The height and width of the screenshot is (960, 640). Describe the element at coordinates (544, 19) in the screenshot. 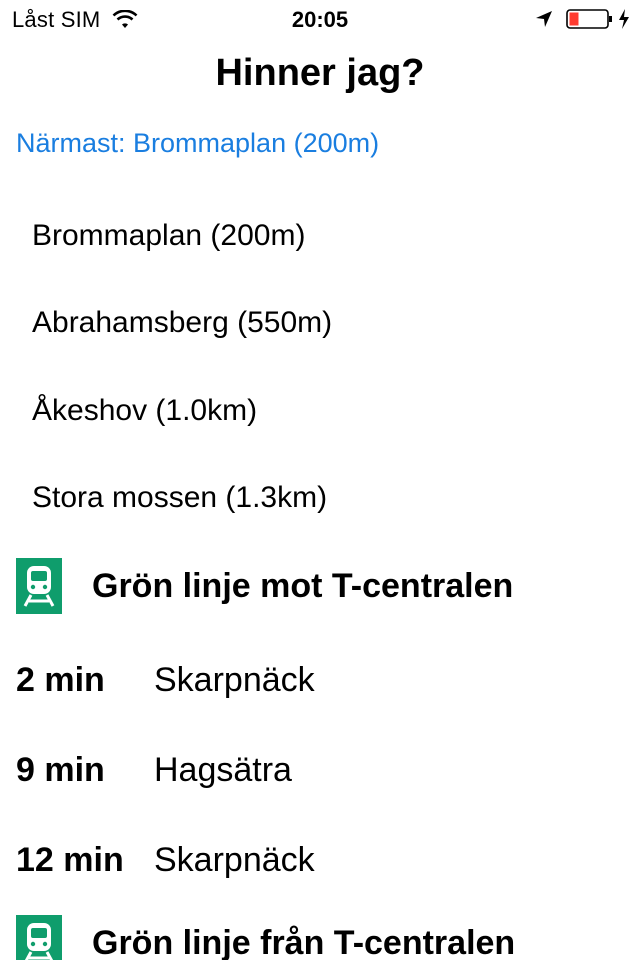

I see `location-arrow-icon` at that location.